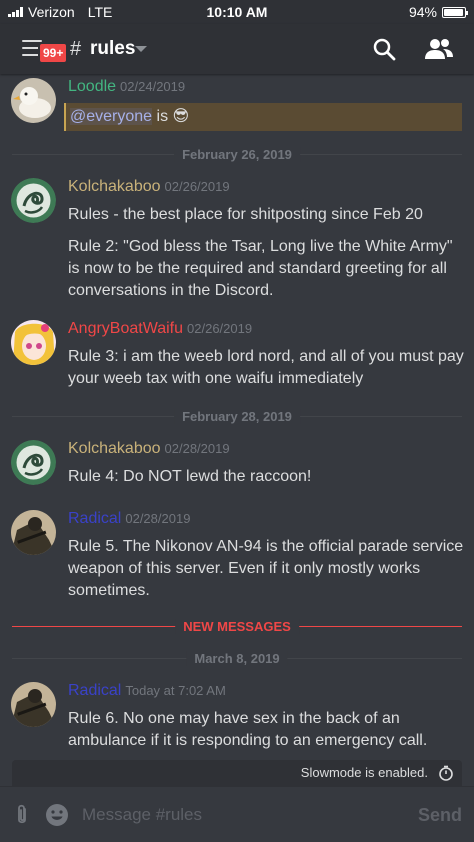 Image resolution: width=474 pixels, height=842 pixels. Describe the element at coordinates (446, 773) in the screenshot. I see `stopwatch-icon` at that location.